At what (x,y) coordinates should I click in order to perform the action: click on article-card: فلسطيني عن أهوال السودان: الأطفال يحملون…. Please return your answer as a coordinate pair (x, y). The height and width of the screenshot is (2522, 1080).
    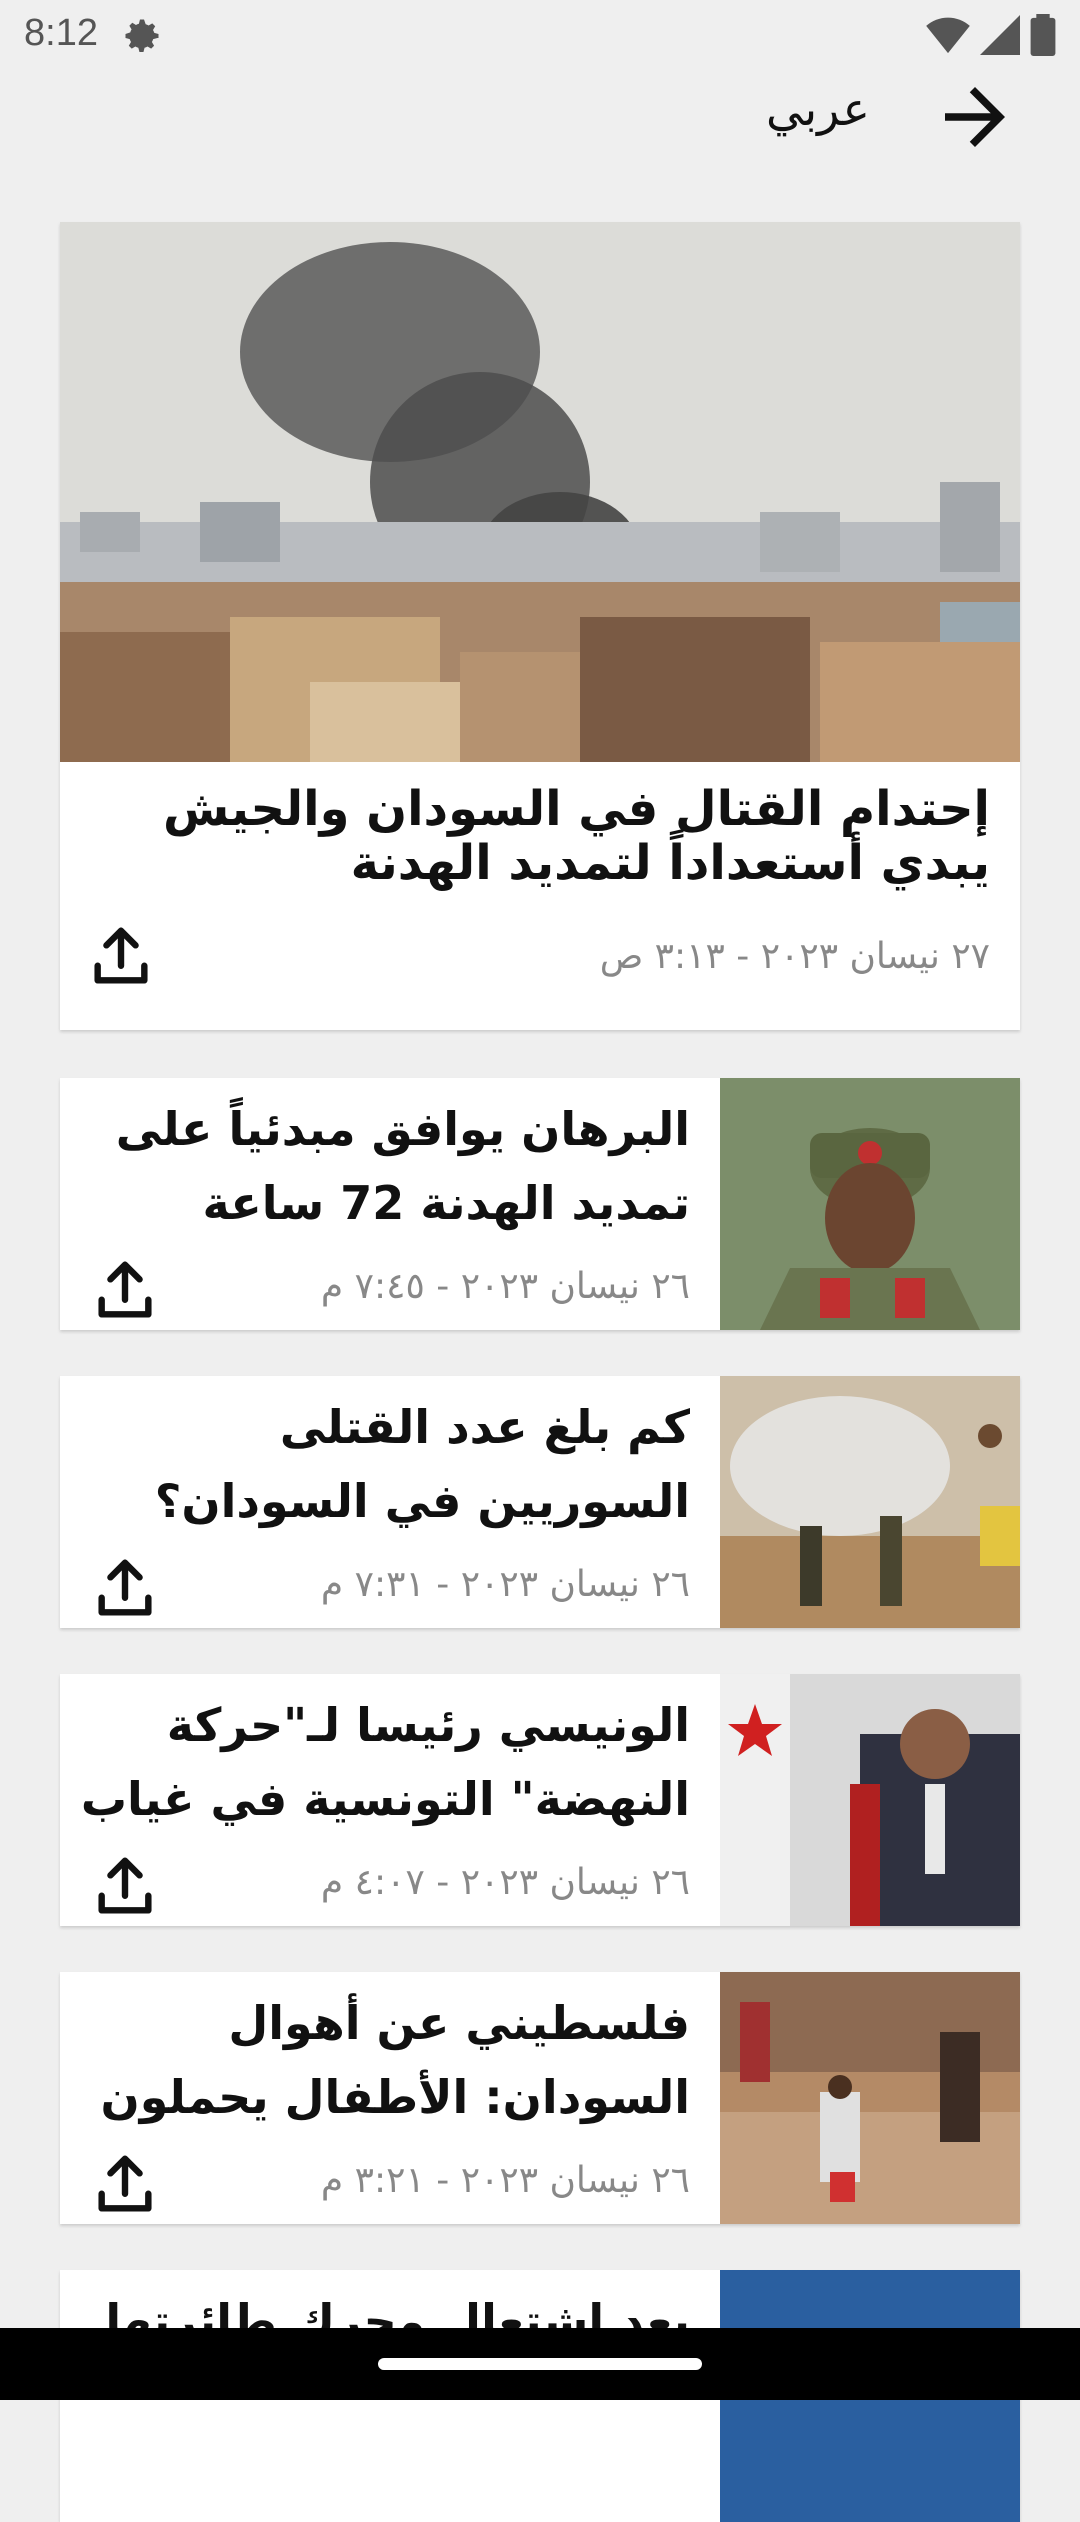
    Looking at the image, I should click on (540, 2098).